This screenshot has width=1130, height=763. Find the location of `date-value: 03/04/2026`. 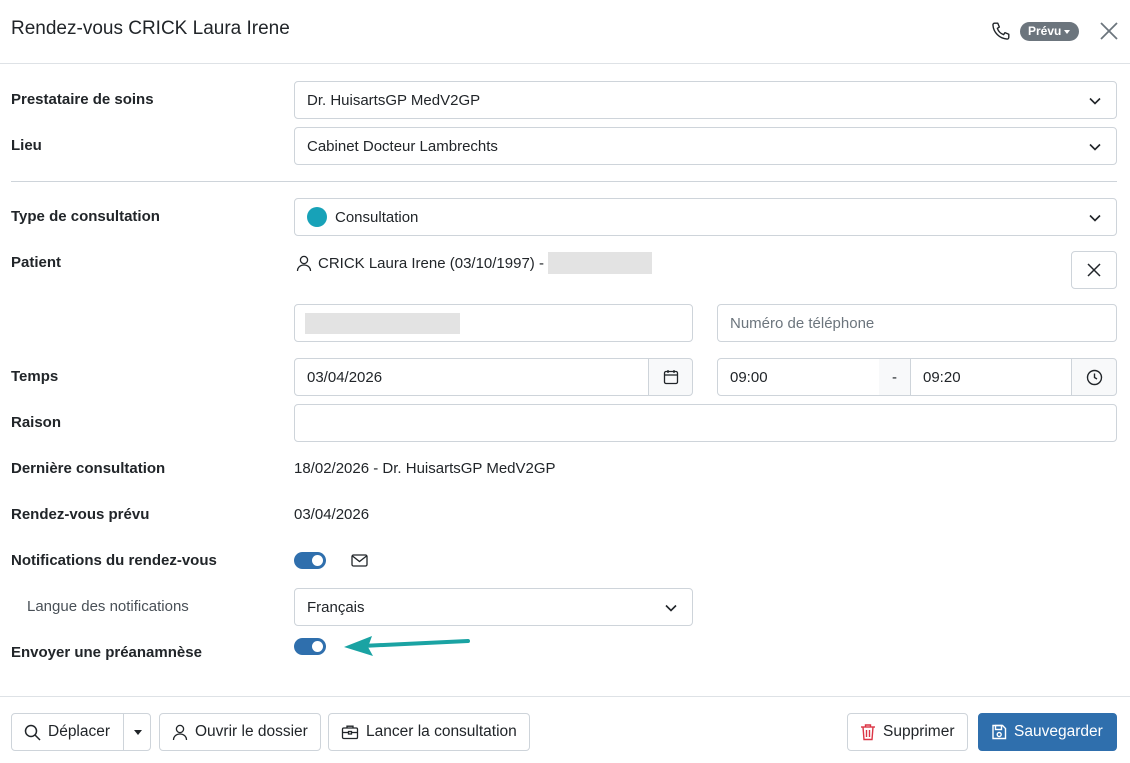

date-value: 03/04/2026 is located at coordinates (345, 377).